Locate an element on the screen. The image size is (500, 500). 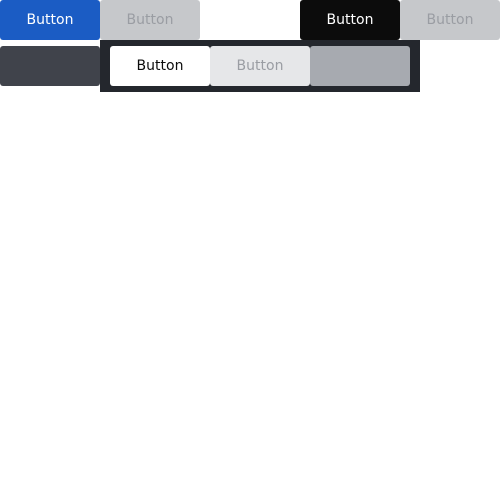
primary-button: Button is located at coordinates (50, 20).